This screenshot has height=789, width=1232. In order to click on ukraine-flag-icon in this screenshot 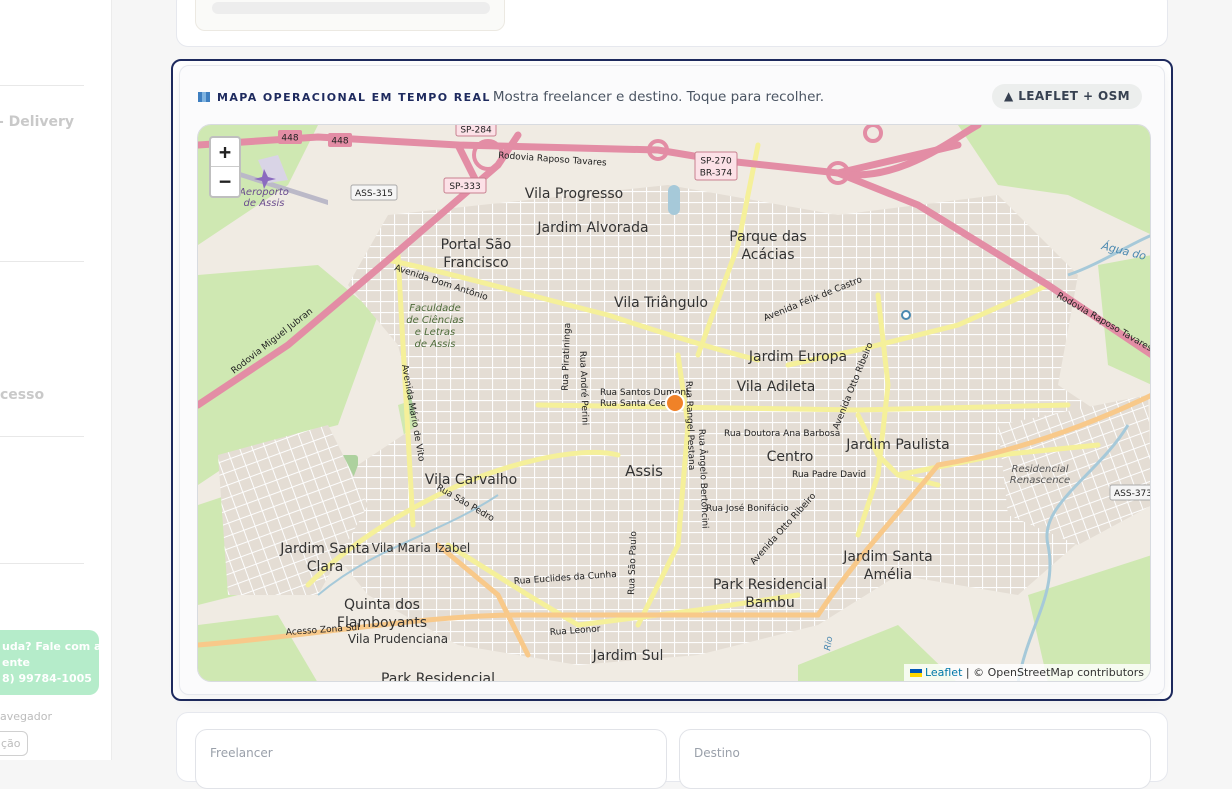, I will do `click(915, 673)`.